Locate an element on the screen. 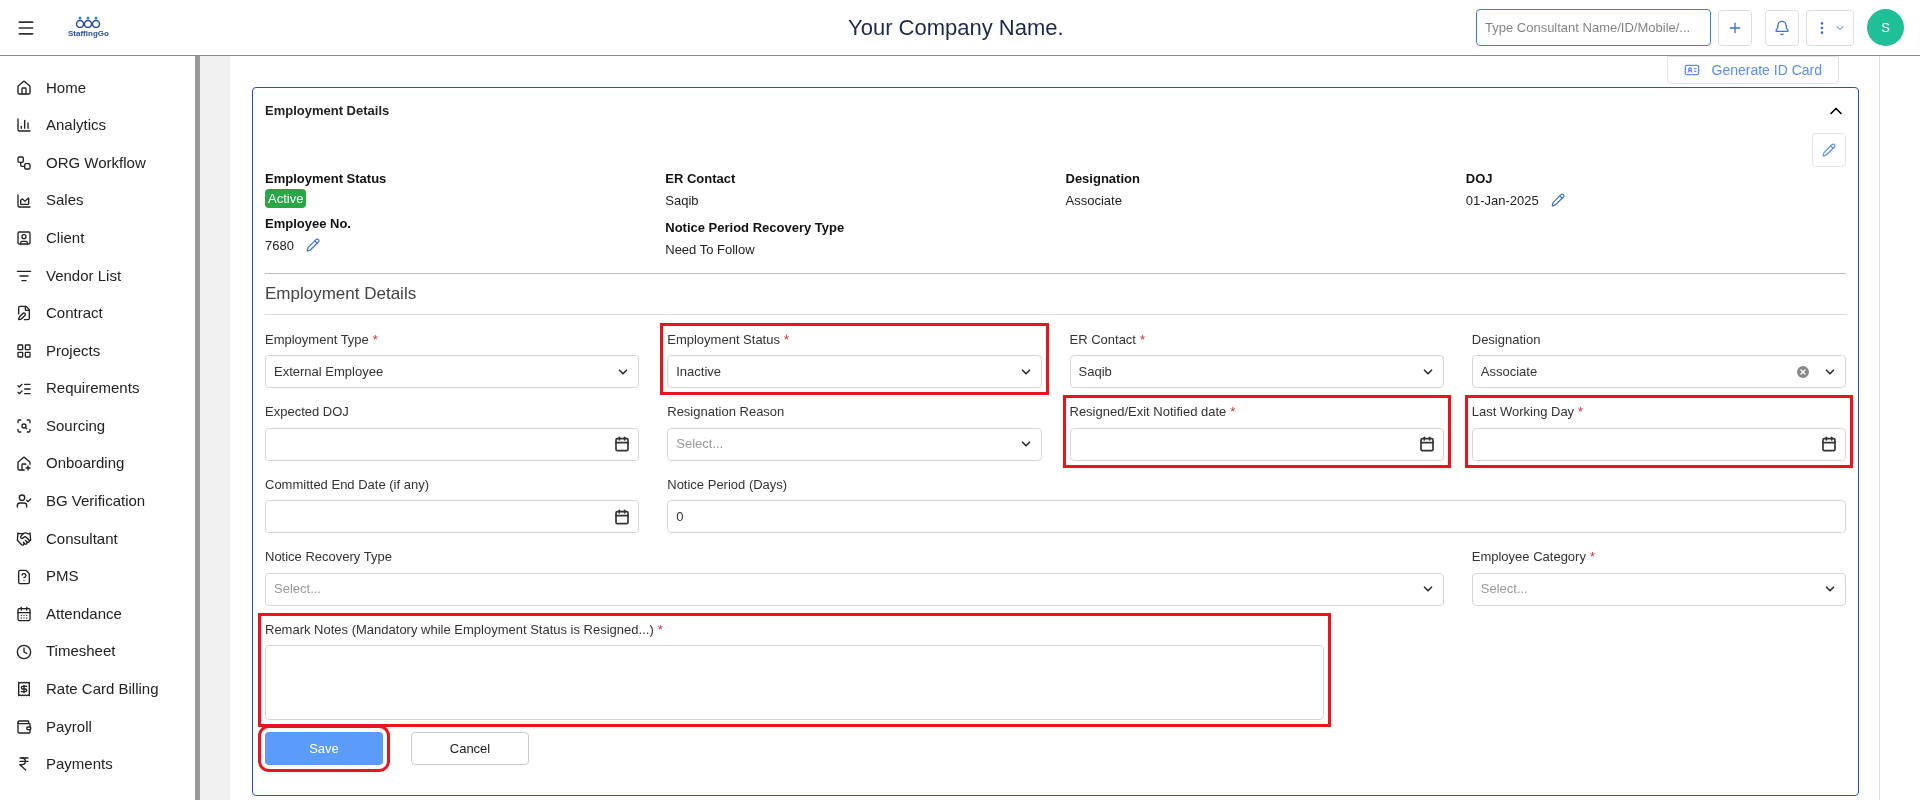 The width and height of the screenshot is (1920, 800). id-card-icon is located at coordinates (1691, 70).